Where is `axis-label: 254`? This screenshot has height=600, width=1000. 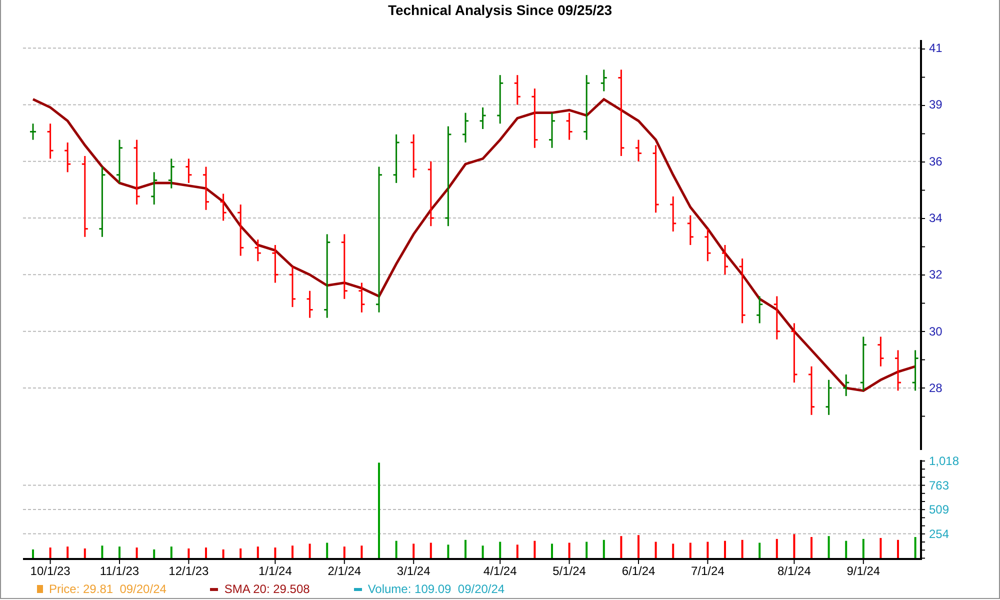
axis-label: 254 is located at coordinates (939, 533).